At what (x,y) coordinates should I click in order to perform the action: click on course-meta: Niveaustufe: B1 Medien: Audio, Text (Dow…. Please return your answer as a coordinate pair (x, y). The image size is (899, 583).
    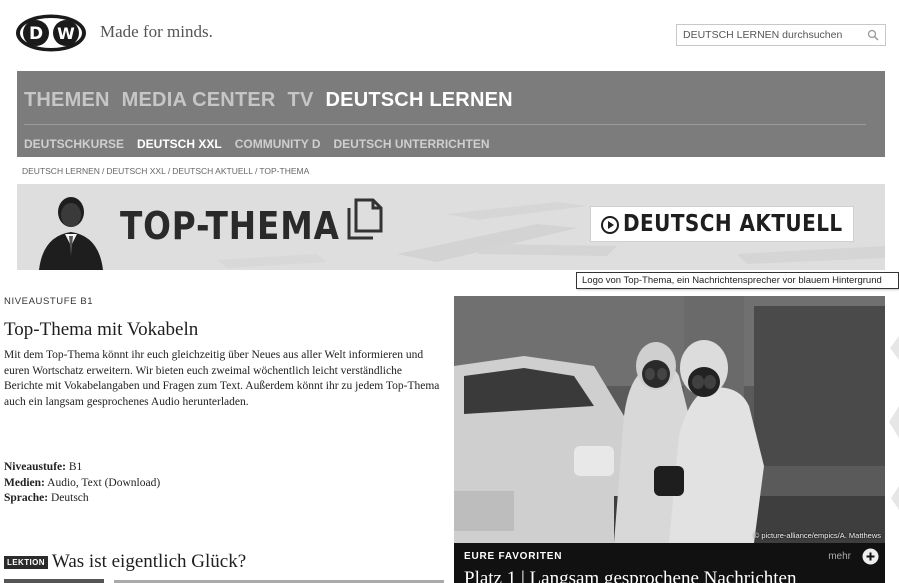
    Looking at the image, I should click on (82, 483).